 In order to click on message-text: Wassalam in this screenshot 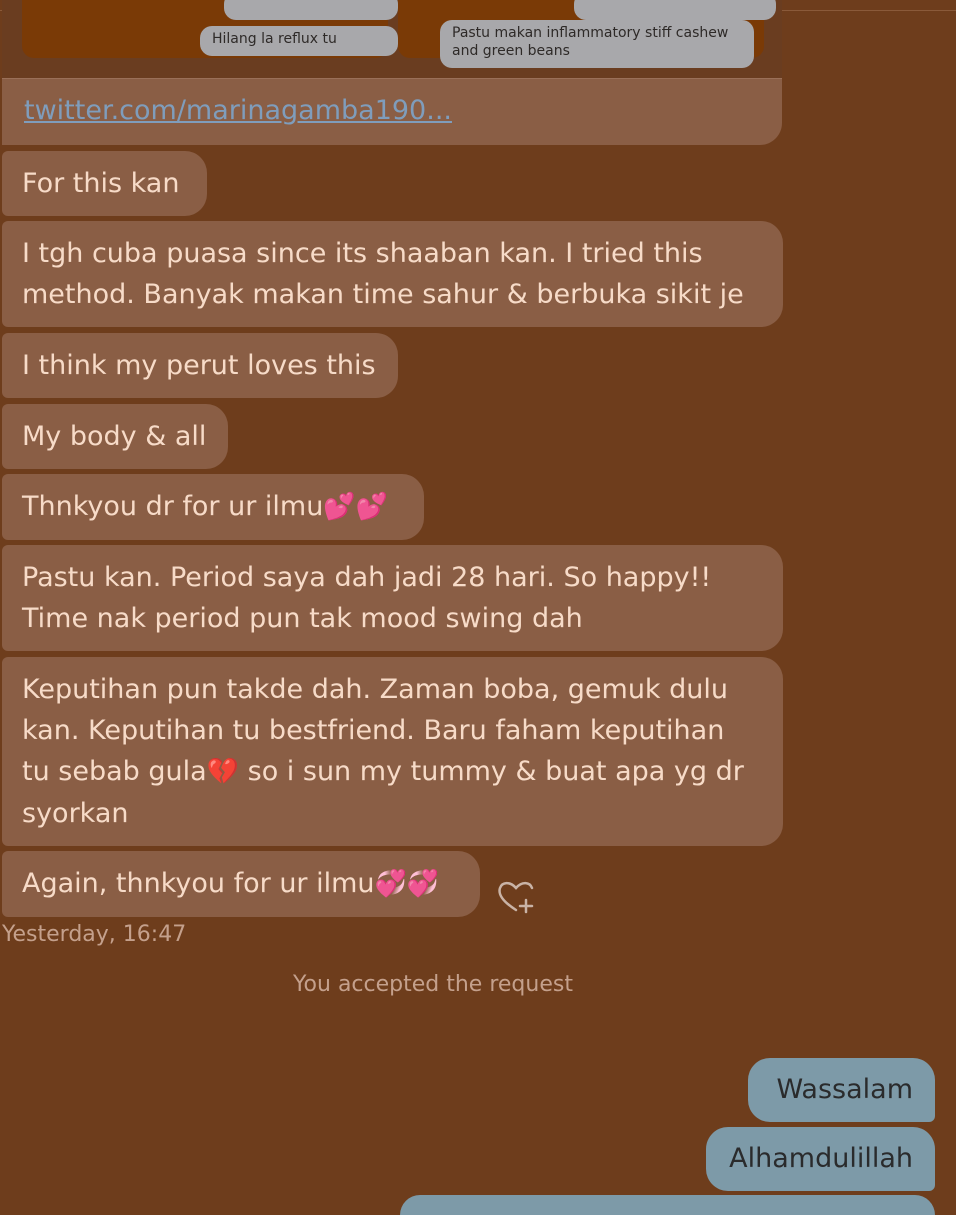, I will do `click(844, 1089)`.